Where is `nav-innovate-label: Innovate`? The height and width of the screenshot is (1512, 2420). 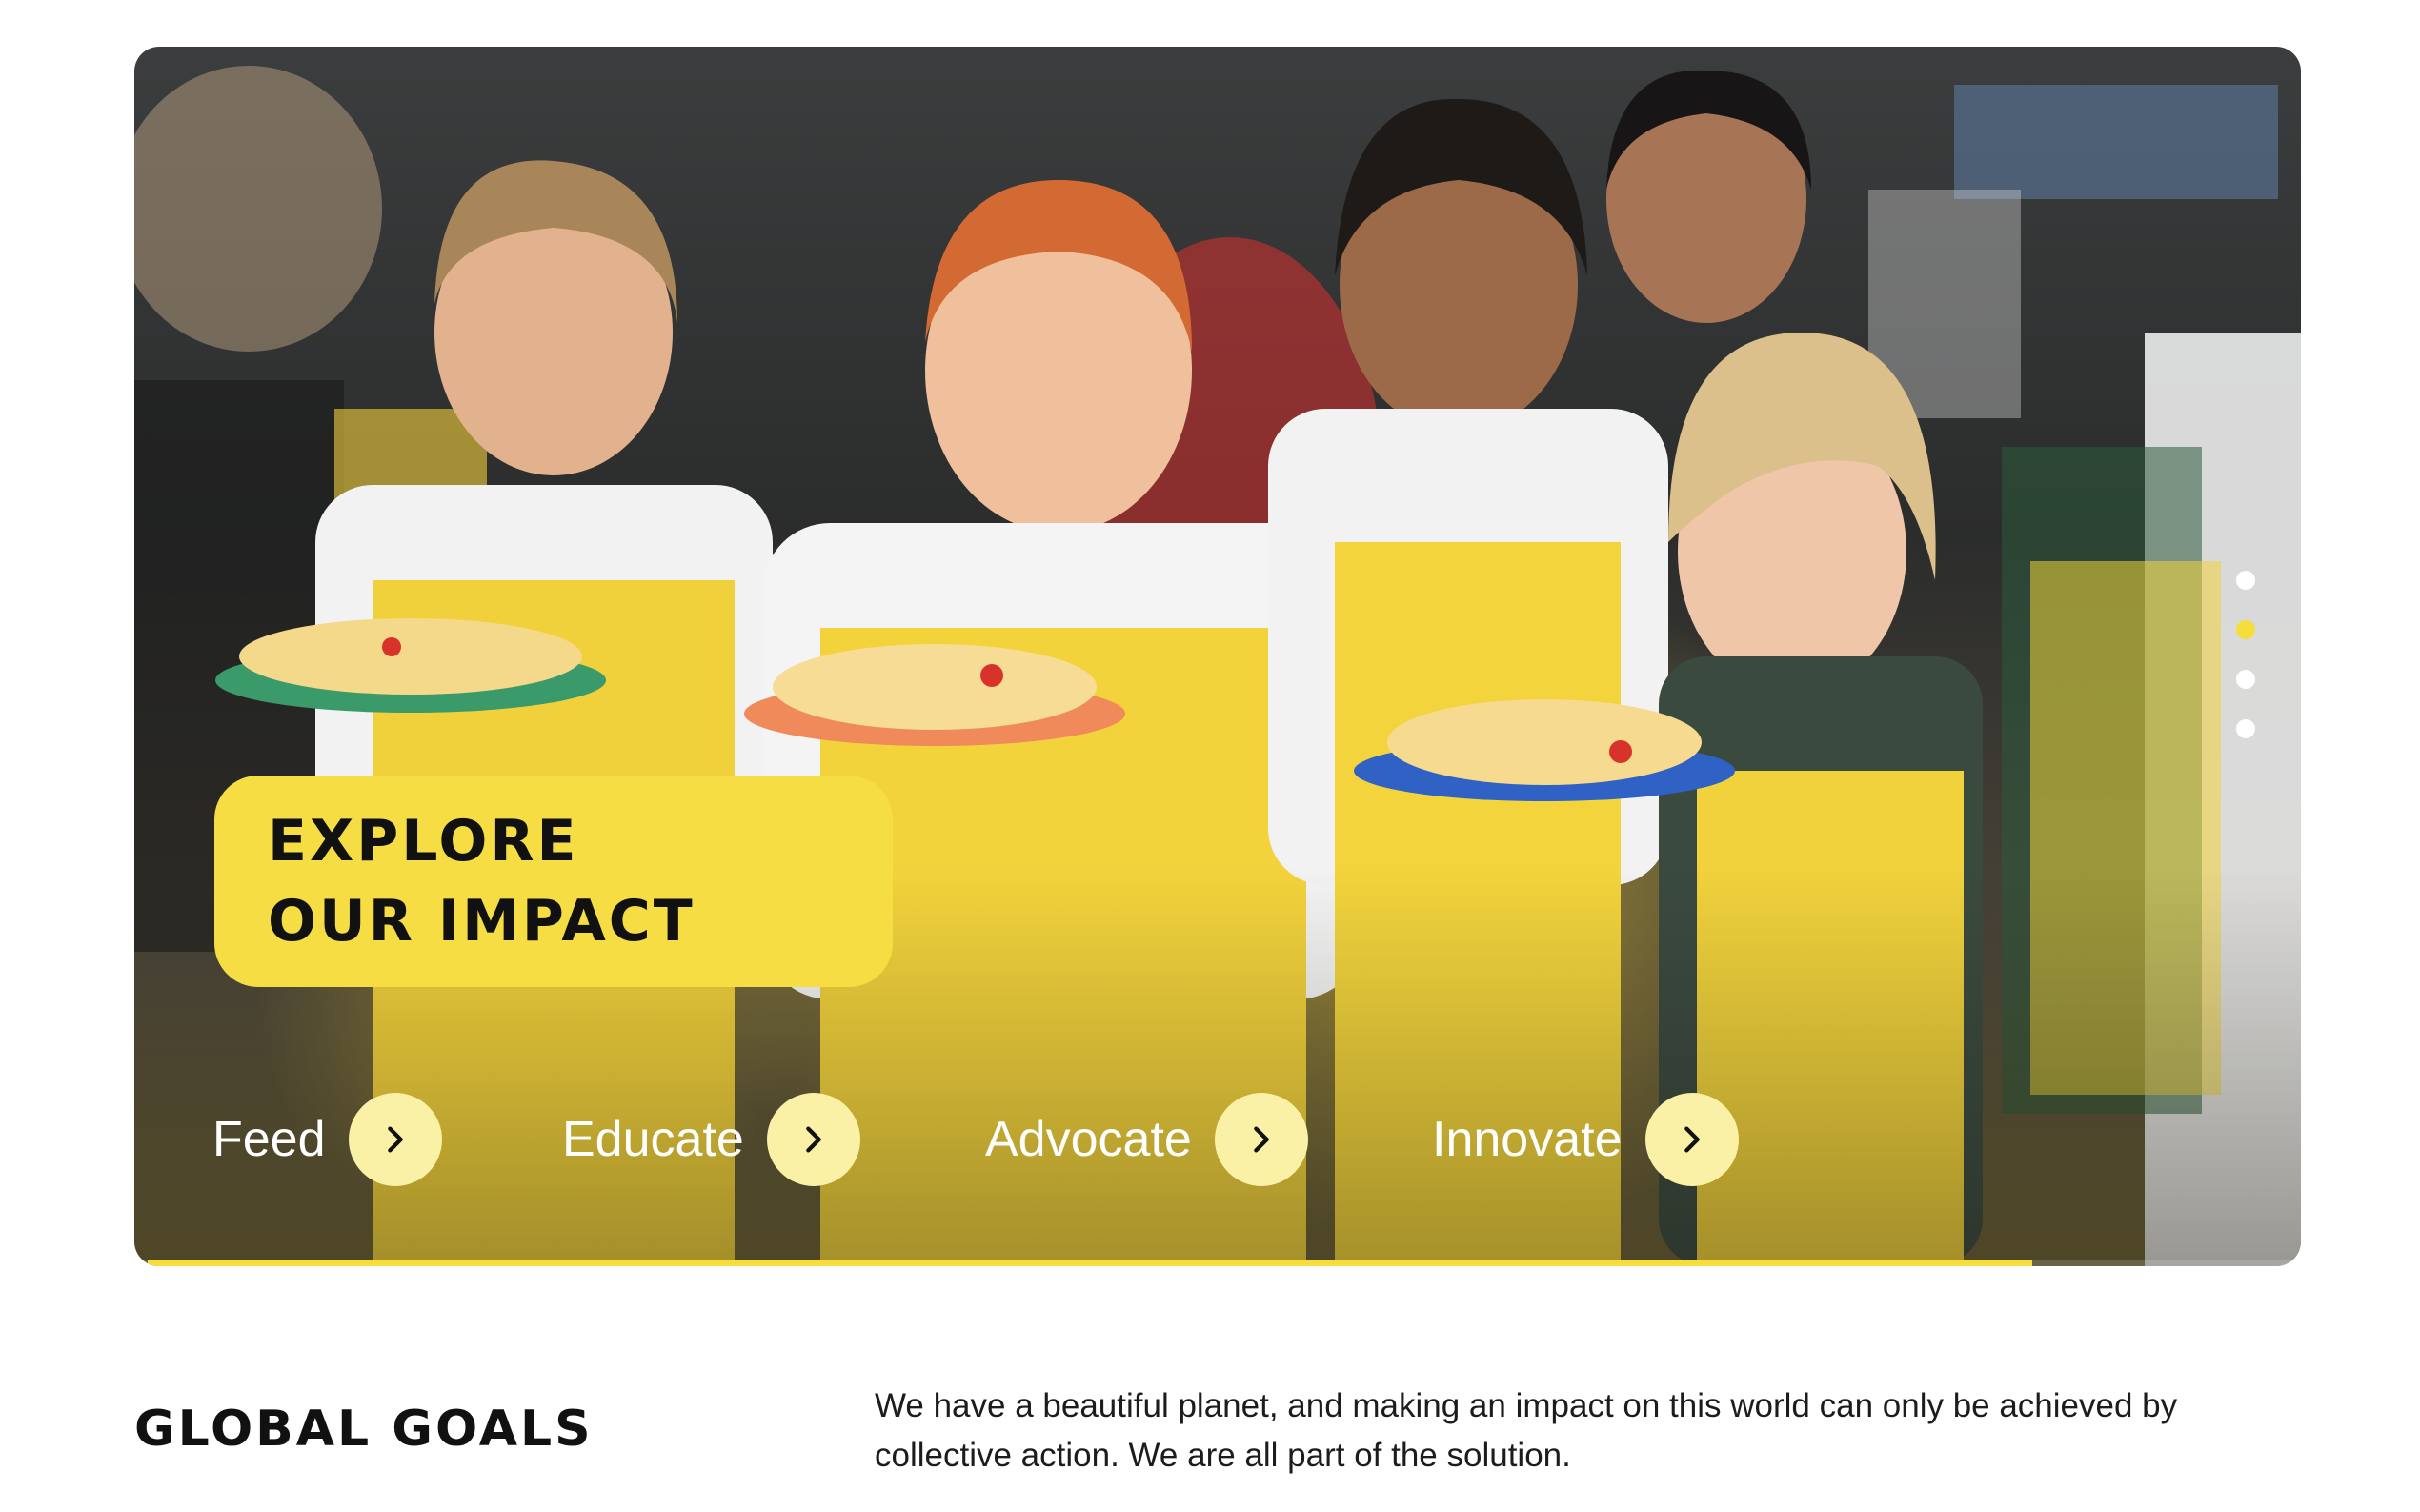 nav-innovate-label: Innovate is located at coordinates (1527, 1139).